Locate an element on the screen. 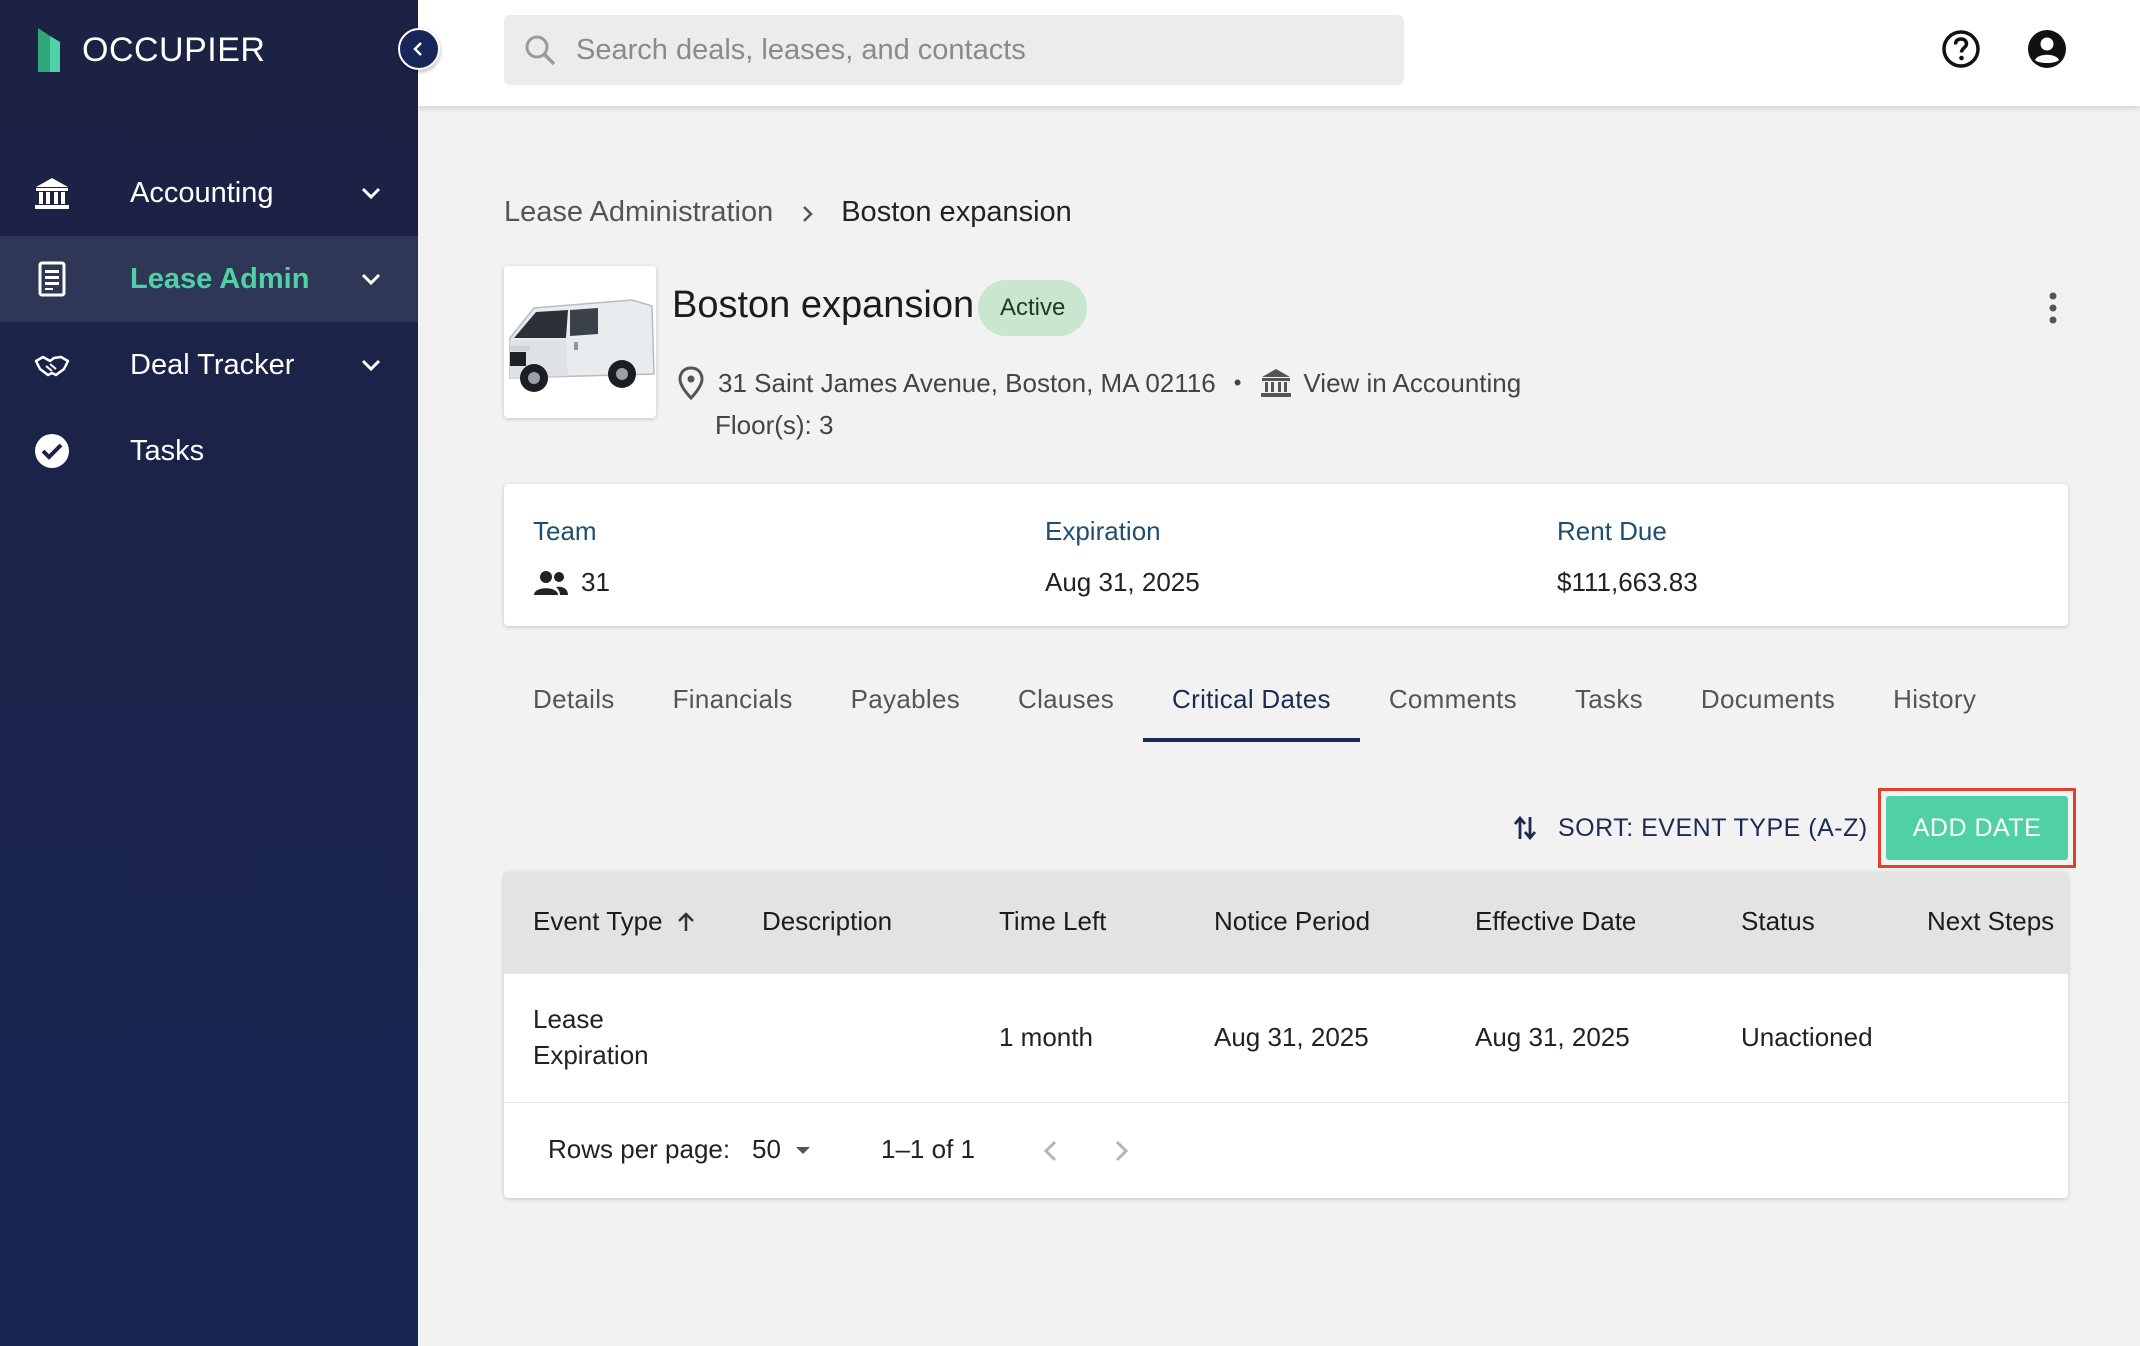  next-page-icon is located at coordinates (1121, 1151).